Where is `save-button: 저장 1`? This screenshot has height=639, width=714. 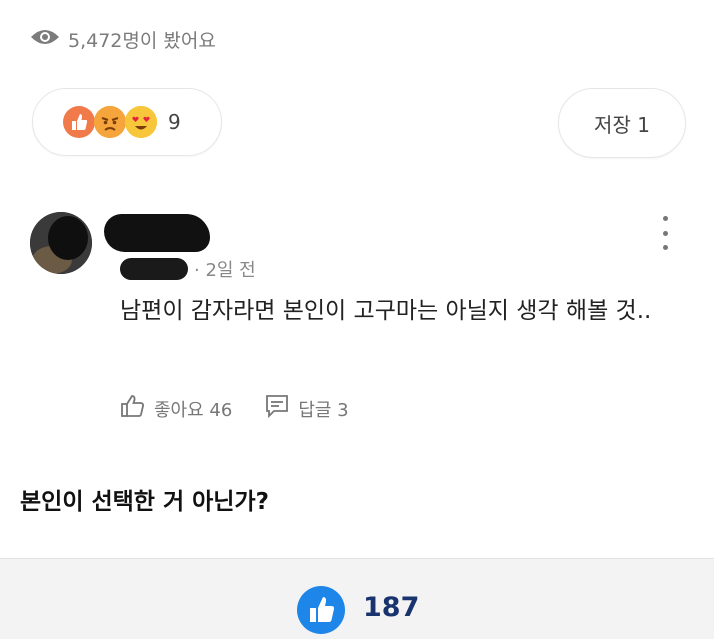 save-button: 저장 1 is located at coordinates (622, 123).